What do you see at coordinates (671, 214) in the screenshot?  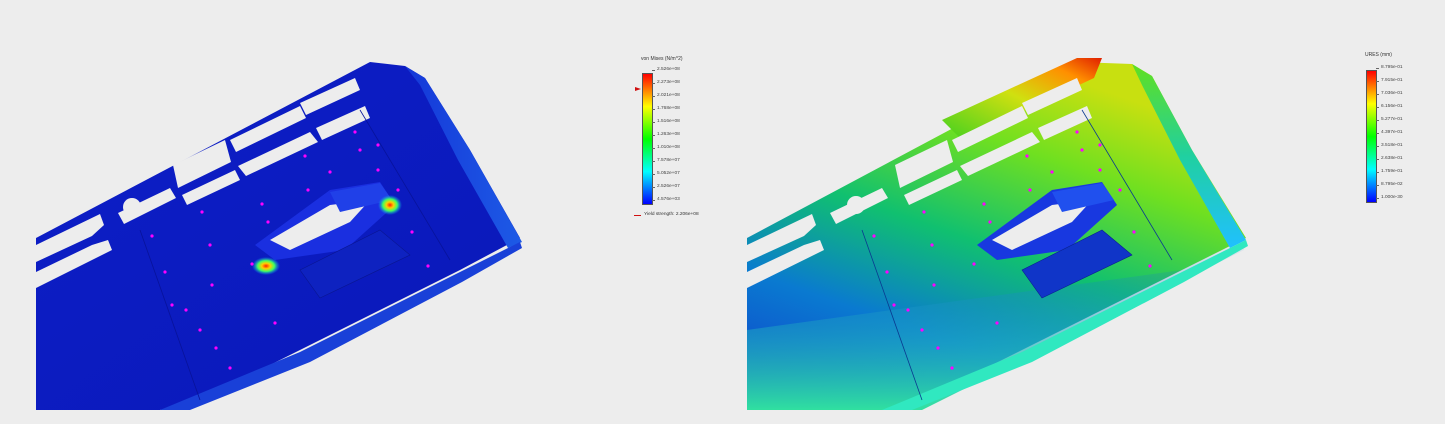 I see `yield-strength-label: Yield strength: 2.206e+08` at bounding box center [671, 214].